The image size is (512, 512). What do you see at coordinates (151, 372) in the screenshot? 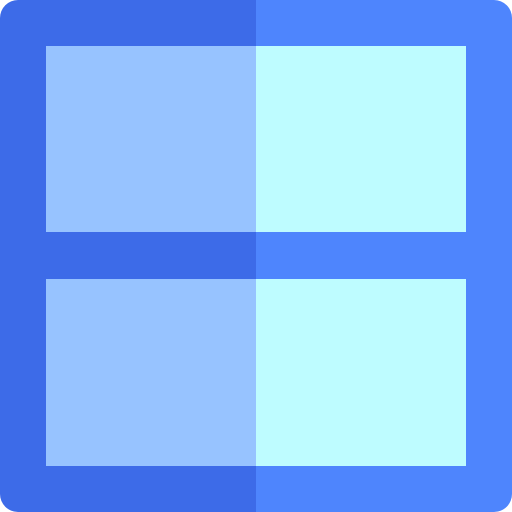
I see `pane-bottom-left` at bounding box center [151, 372].